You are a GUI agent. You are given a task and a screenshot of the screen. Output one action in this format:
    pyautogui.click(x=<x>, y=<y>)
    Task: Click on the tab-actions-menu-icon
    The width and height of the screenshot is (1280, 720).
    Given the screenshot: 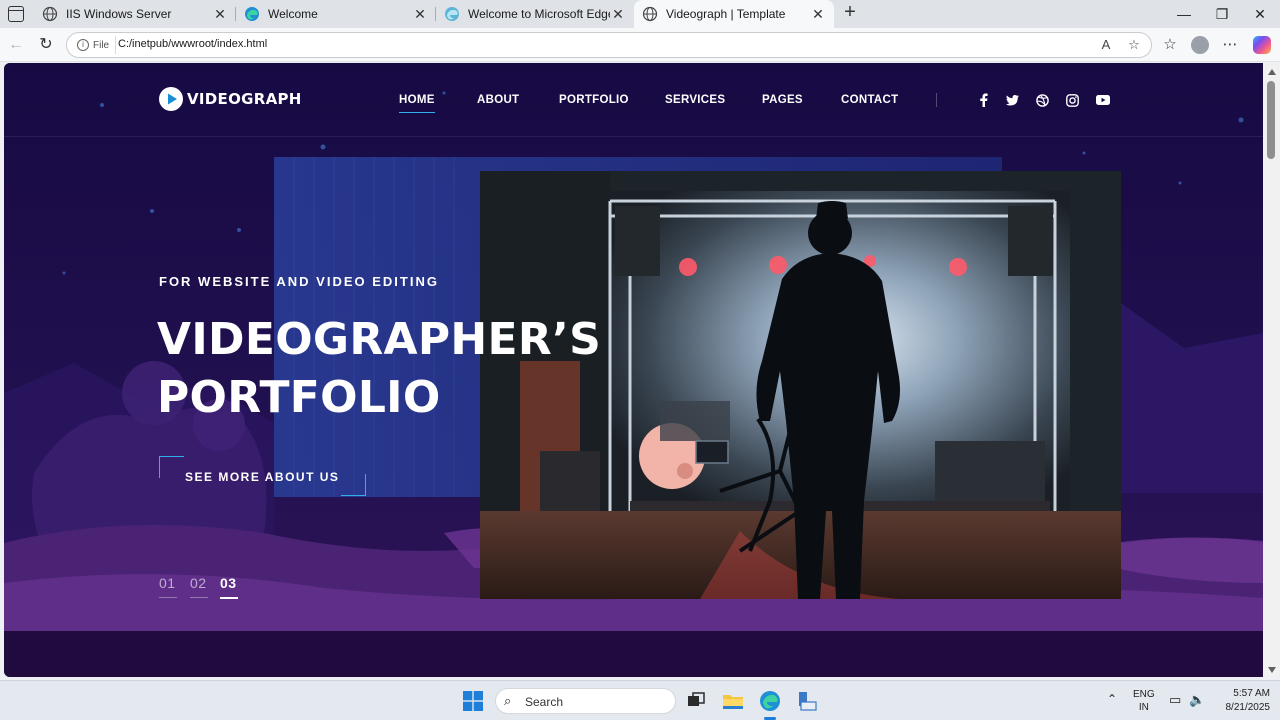 What is the action you would take?
    pyautogui.click(x=16, y=14)
    